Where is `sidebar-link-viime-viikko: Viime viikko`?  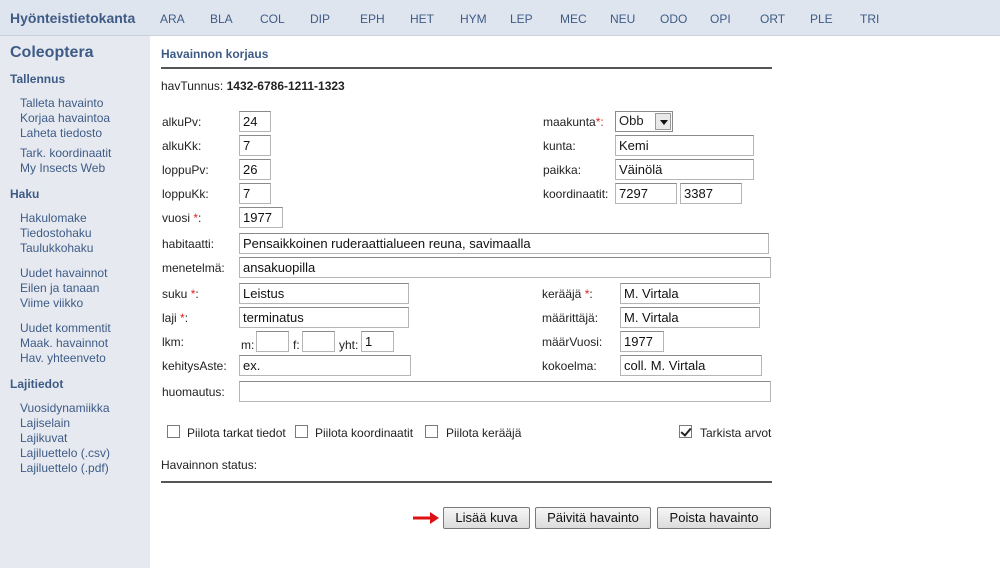 sidebar-link-viime-viikko: Viime viikko is located at coordinates (51, 303).